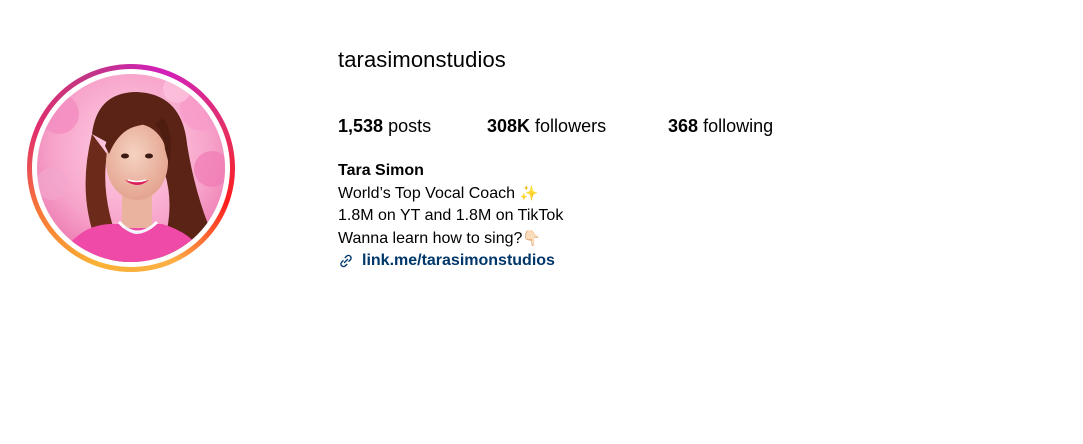  I want to click on profile-stats: 1,538 posts 308K followers 368 following, so click(555, 126).